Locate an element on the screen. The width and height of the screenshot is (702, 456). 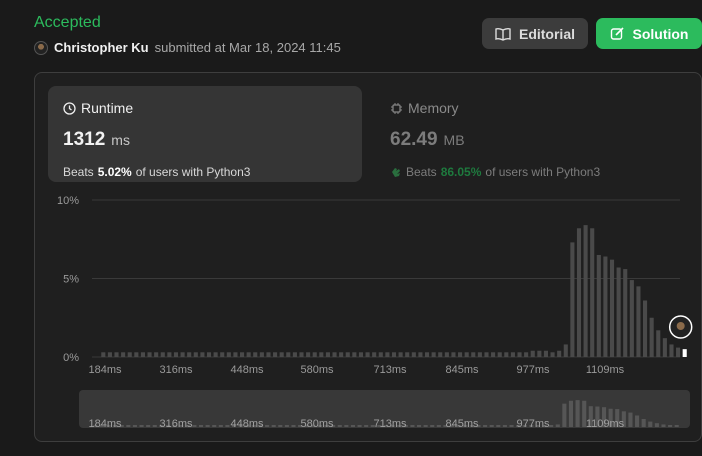
editorial-button: Editorial is located at coordinates (535, 33).